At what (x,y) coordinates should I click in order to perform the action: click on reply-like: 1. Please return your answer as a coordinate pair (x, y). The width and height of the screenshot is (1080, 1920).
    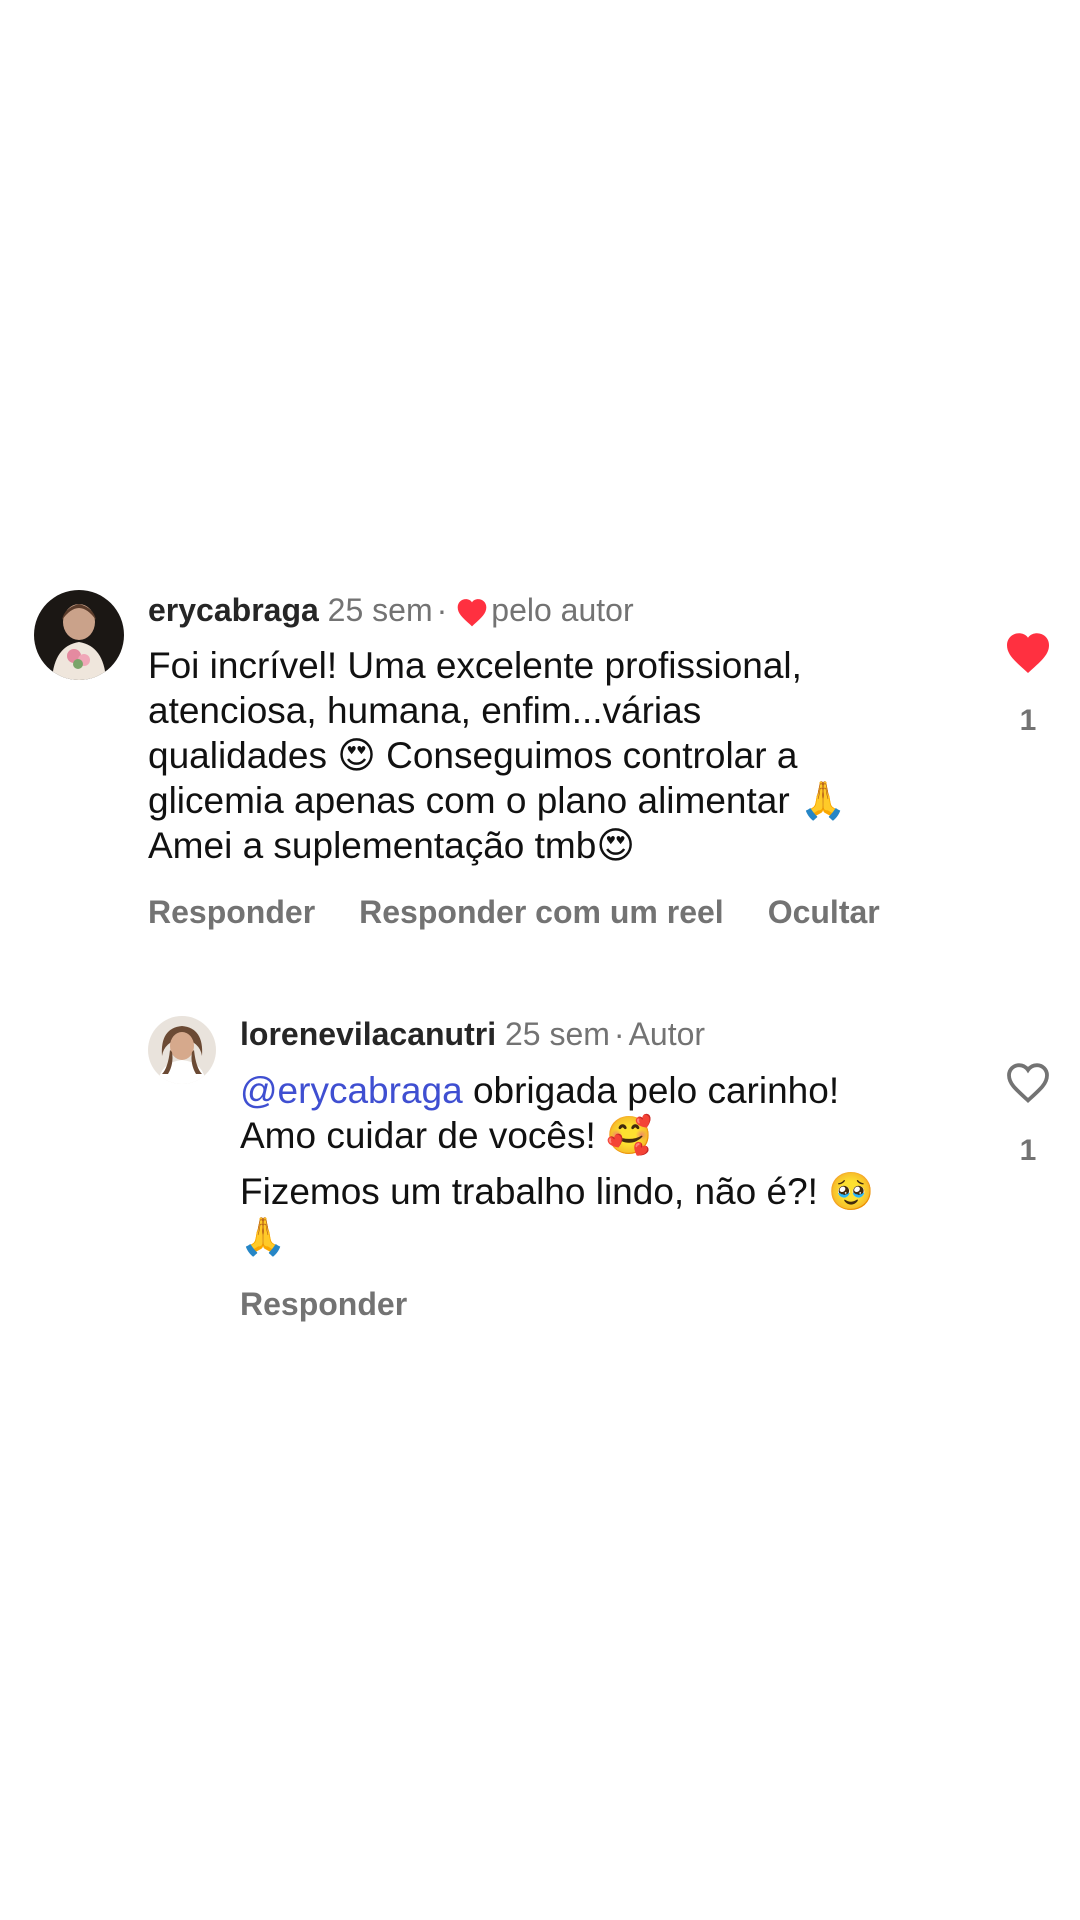
    Looking at the image, I should click on (1028, 1114).